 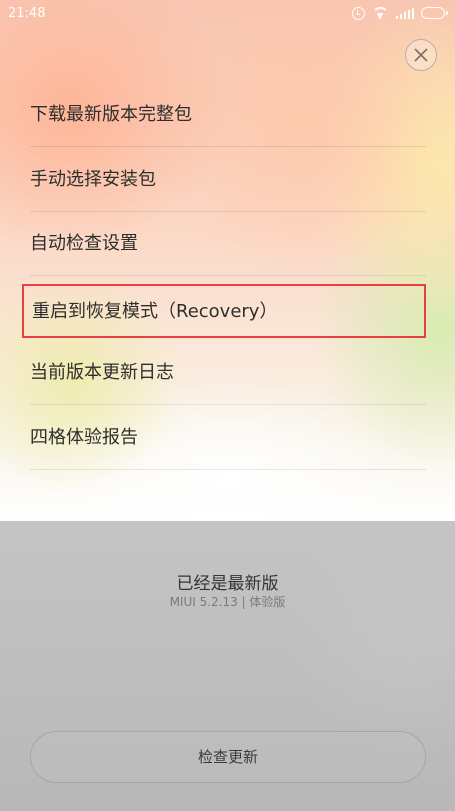 I want to click on menu-item-reboot-recovery: 重启到恢复模式（Recovery）, so click(x=224, y=311).